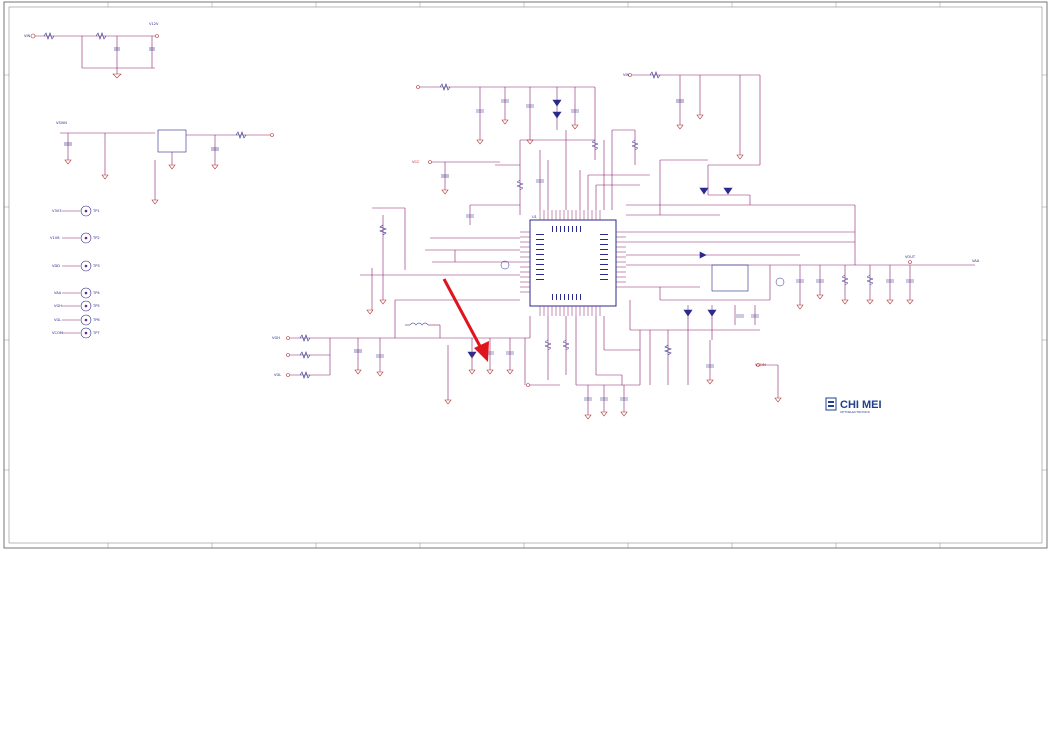 The height and width of the screenshot is (744, 1053). Describe the element at coordinates (855, 412) in the screenshot. I see `logo-subtitle: OPTOELECTRONICS` at that location.